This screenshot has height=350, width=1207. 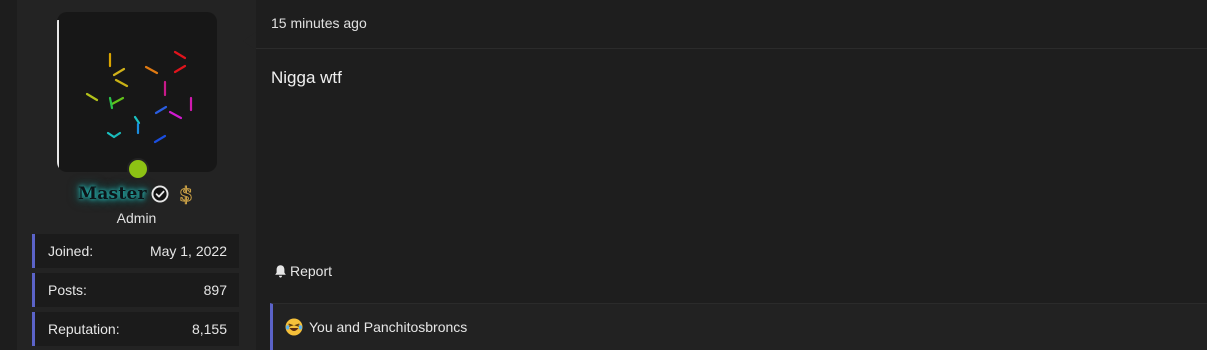 What do you see at coordinates (306, 77) in the screenshot?
I see `message-body: Nigga wtf` at bounding box center [306, 77].